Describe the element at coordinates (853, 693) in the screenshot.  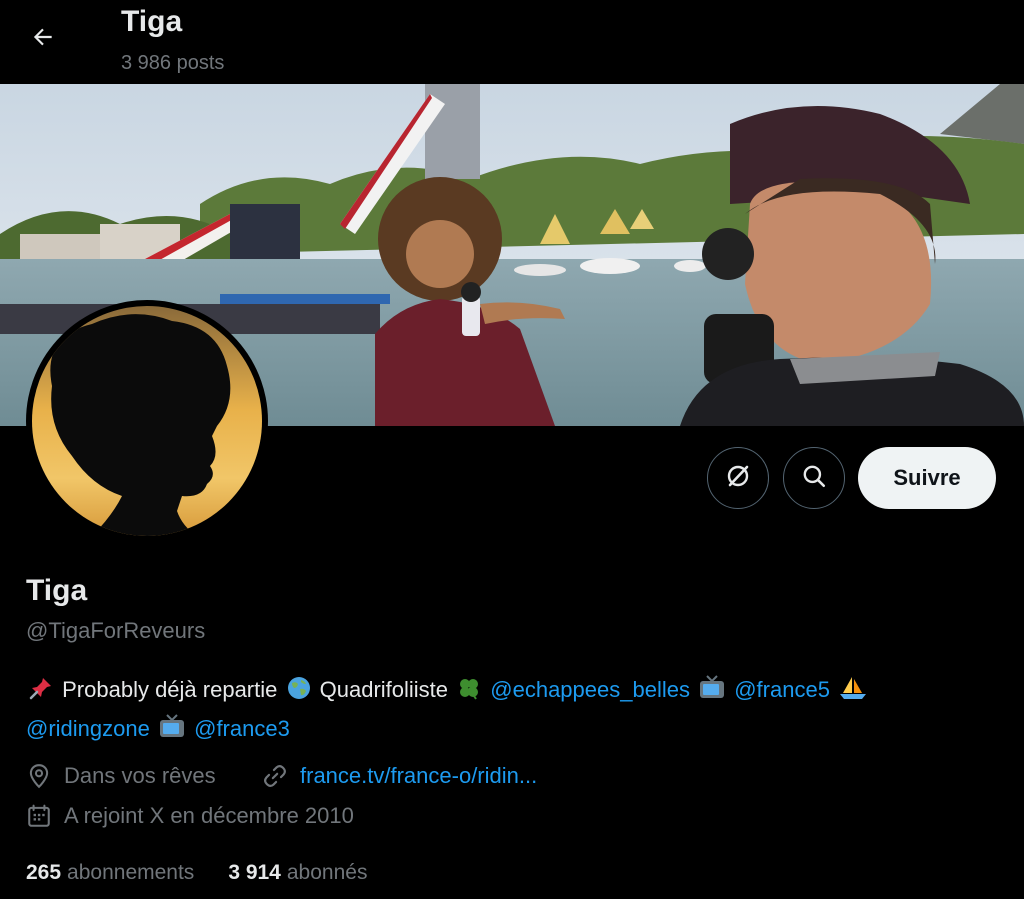
I see `sailboat-emoji` at that location.